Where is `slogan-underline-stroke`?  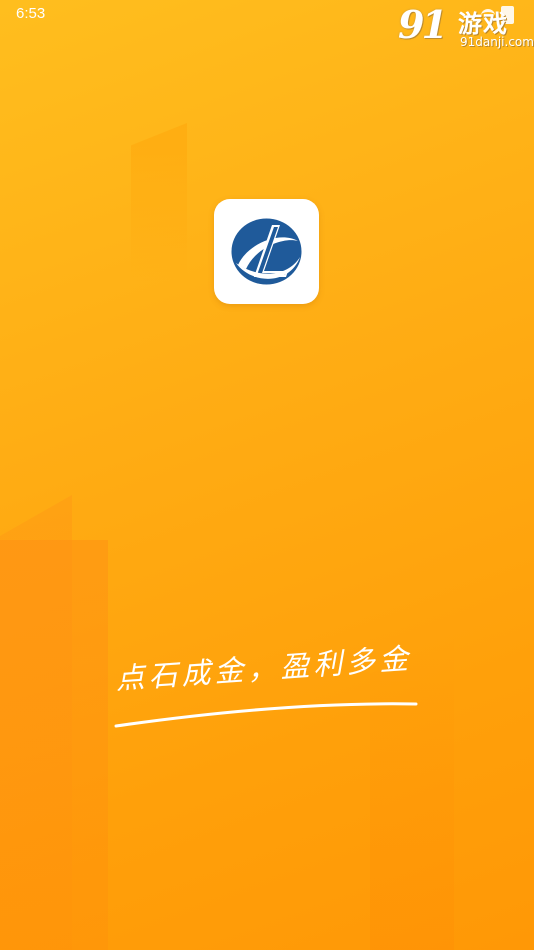
slogan-underline-stroke is located at coordinates (266, 715).